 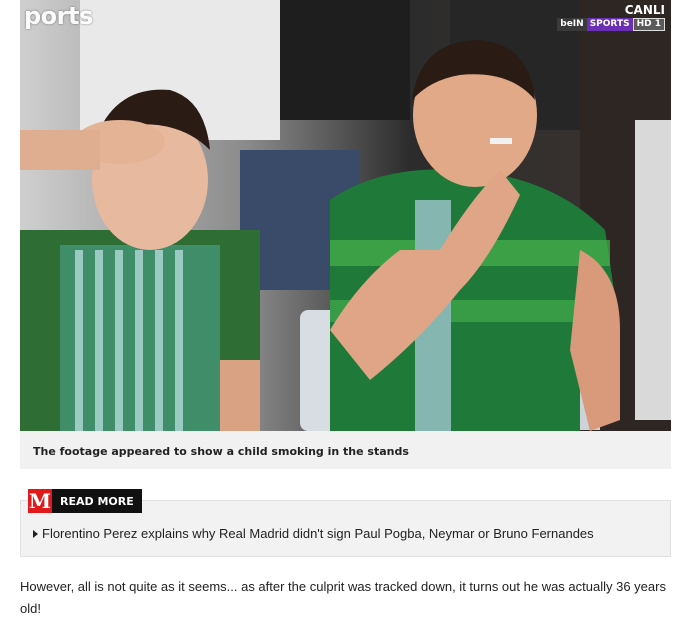 What do you see at coordinates (648, 24) in the screenshot?
I see `channel-logo-part: HD 1` at bounding box center [648, 24].